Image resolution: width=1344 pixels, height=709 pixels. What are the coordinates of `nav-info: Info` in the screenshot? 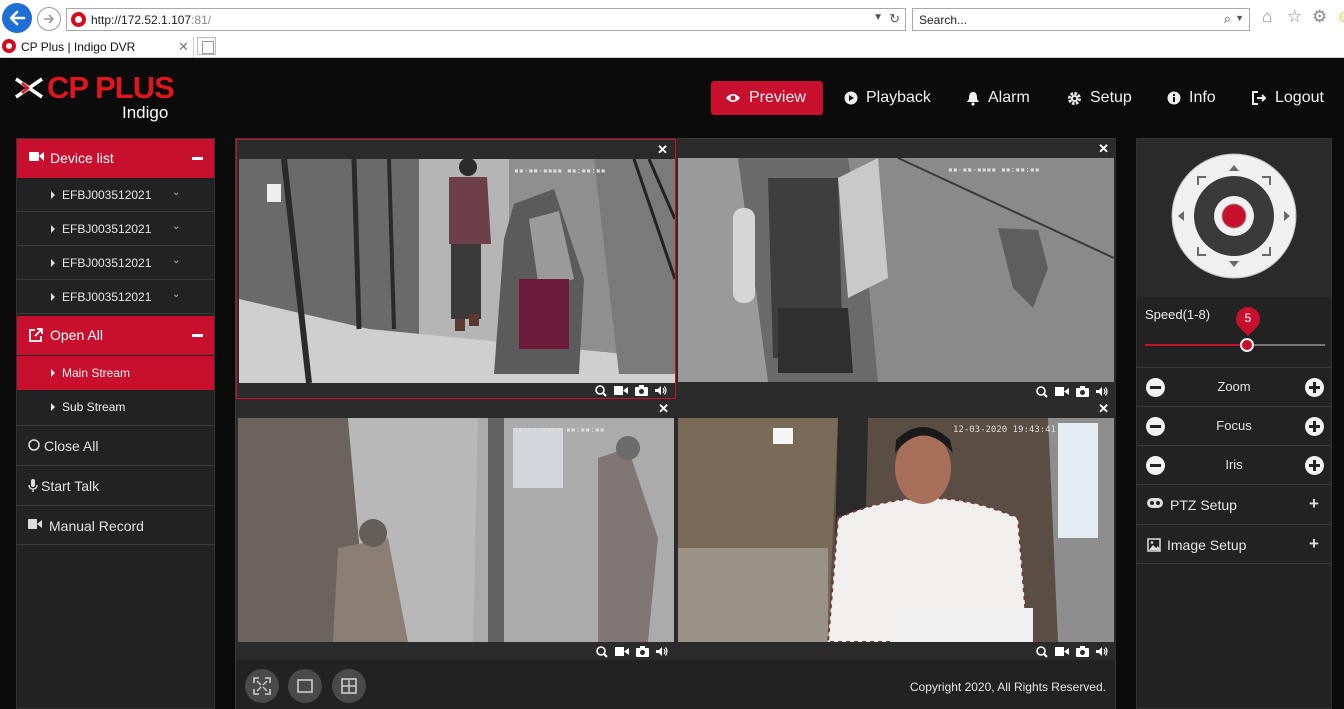 It's located at (1191, 98).